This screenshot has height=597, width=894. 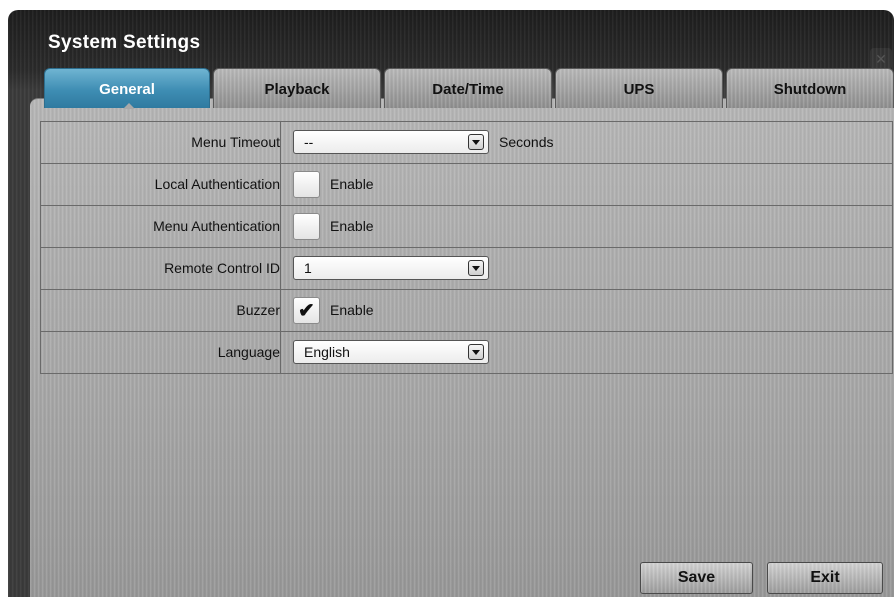 What do you see at coordinates (306, 184) in the screenshot?
I see `local-authentication-checkbox` at bounding box center [306, 184].